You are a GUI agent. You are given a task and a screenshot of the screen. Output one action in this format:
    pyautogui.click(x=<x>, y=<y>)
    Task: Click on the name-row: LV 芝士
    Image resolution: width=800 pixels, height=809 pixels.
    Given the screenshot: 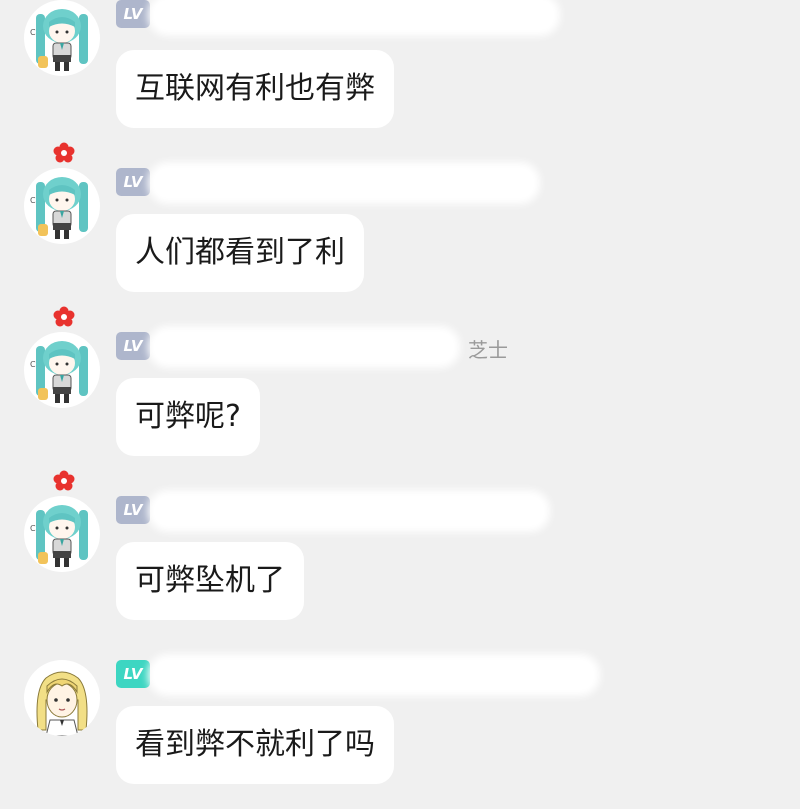 What is the action you would take?
    pyautogui.click(x=366, y=347)
    